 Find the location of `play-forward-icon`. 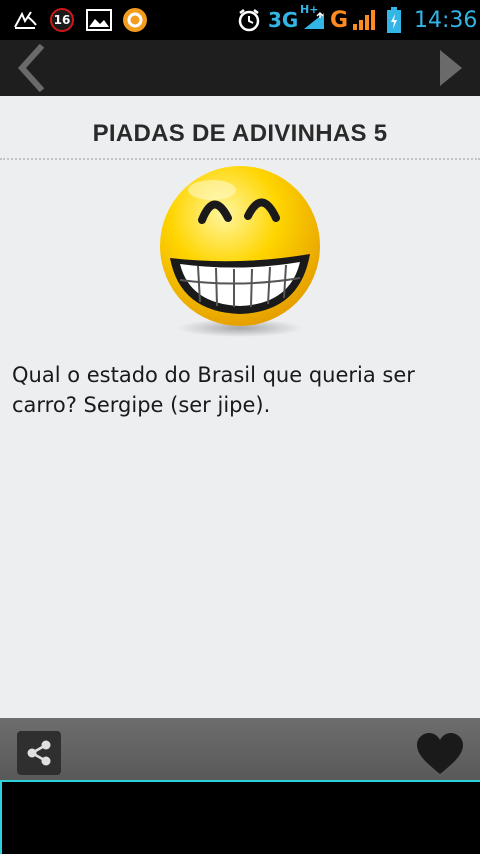

play-forward-icon is located at coordinates (451, 68).